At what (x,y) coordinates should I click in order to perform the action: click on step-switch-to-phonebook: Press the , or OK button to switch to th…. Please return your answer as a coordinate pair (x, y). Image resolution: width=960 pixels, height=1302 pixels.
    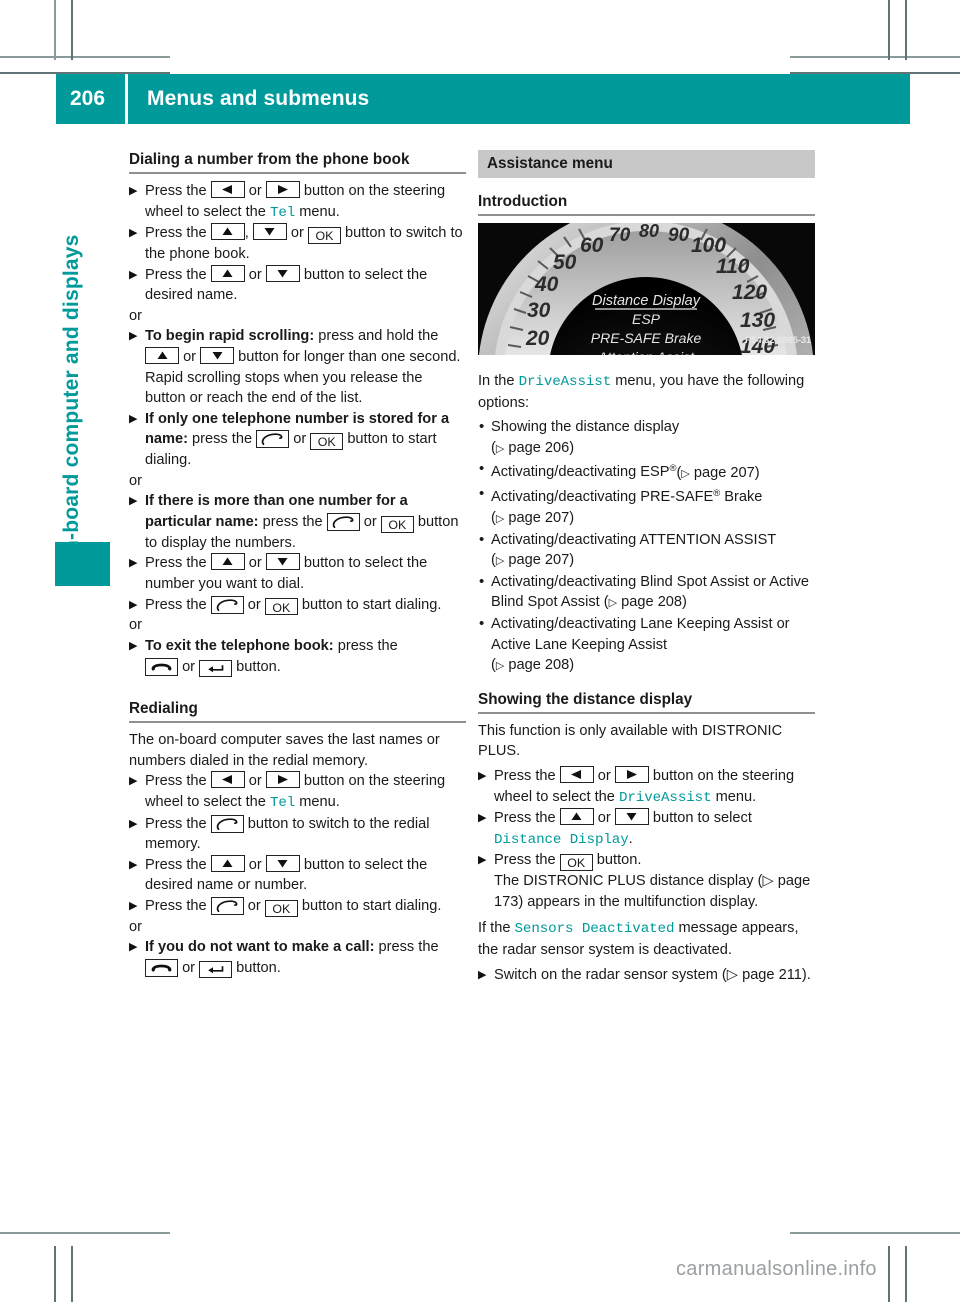
    Looking at the image, I should click on (297, 243).